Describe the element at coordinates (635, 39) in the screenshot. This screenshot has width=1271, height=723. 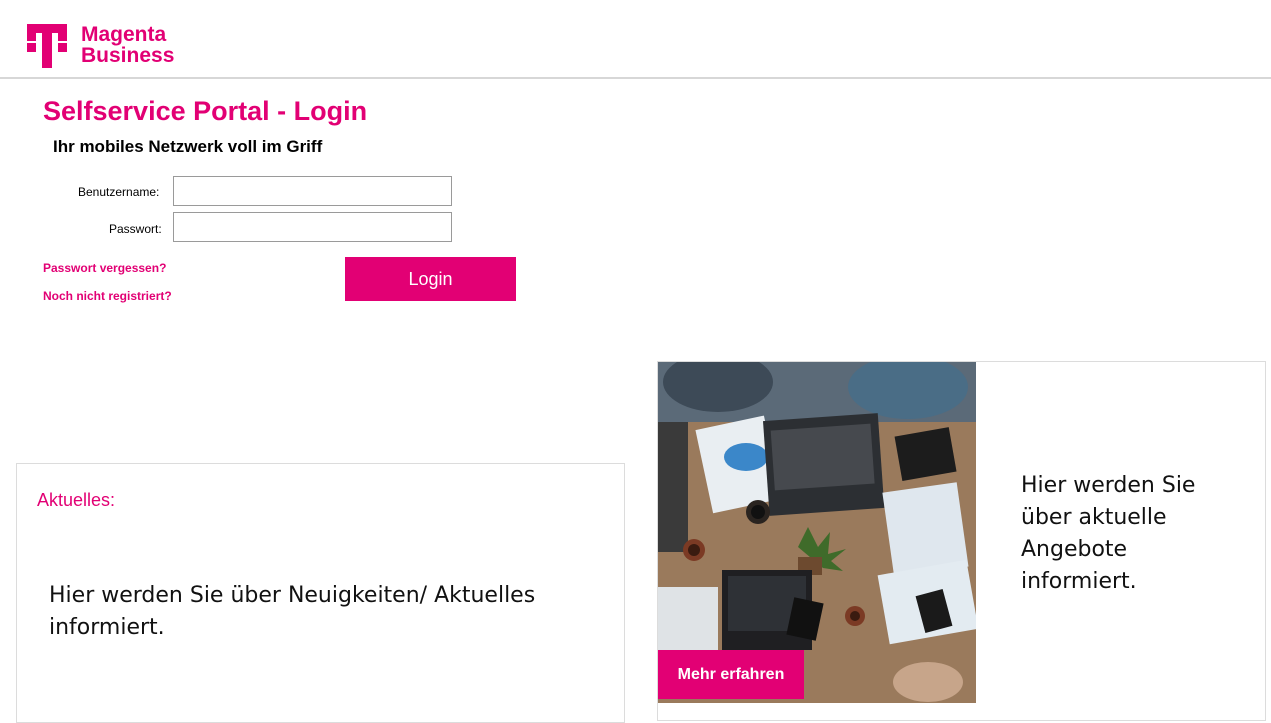
I see `top-header: Magenta Business` at that location.